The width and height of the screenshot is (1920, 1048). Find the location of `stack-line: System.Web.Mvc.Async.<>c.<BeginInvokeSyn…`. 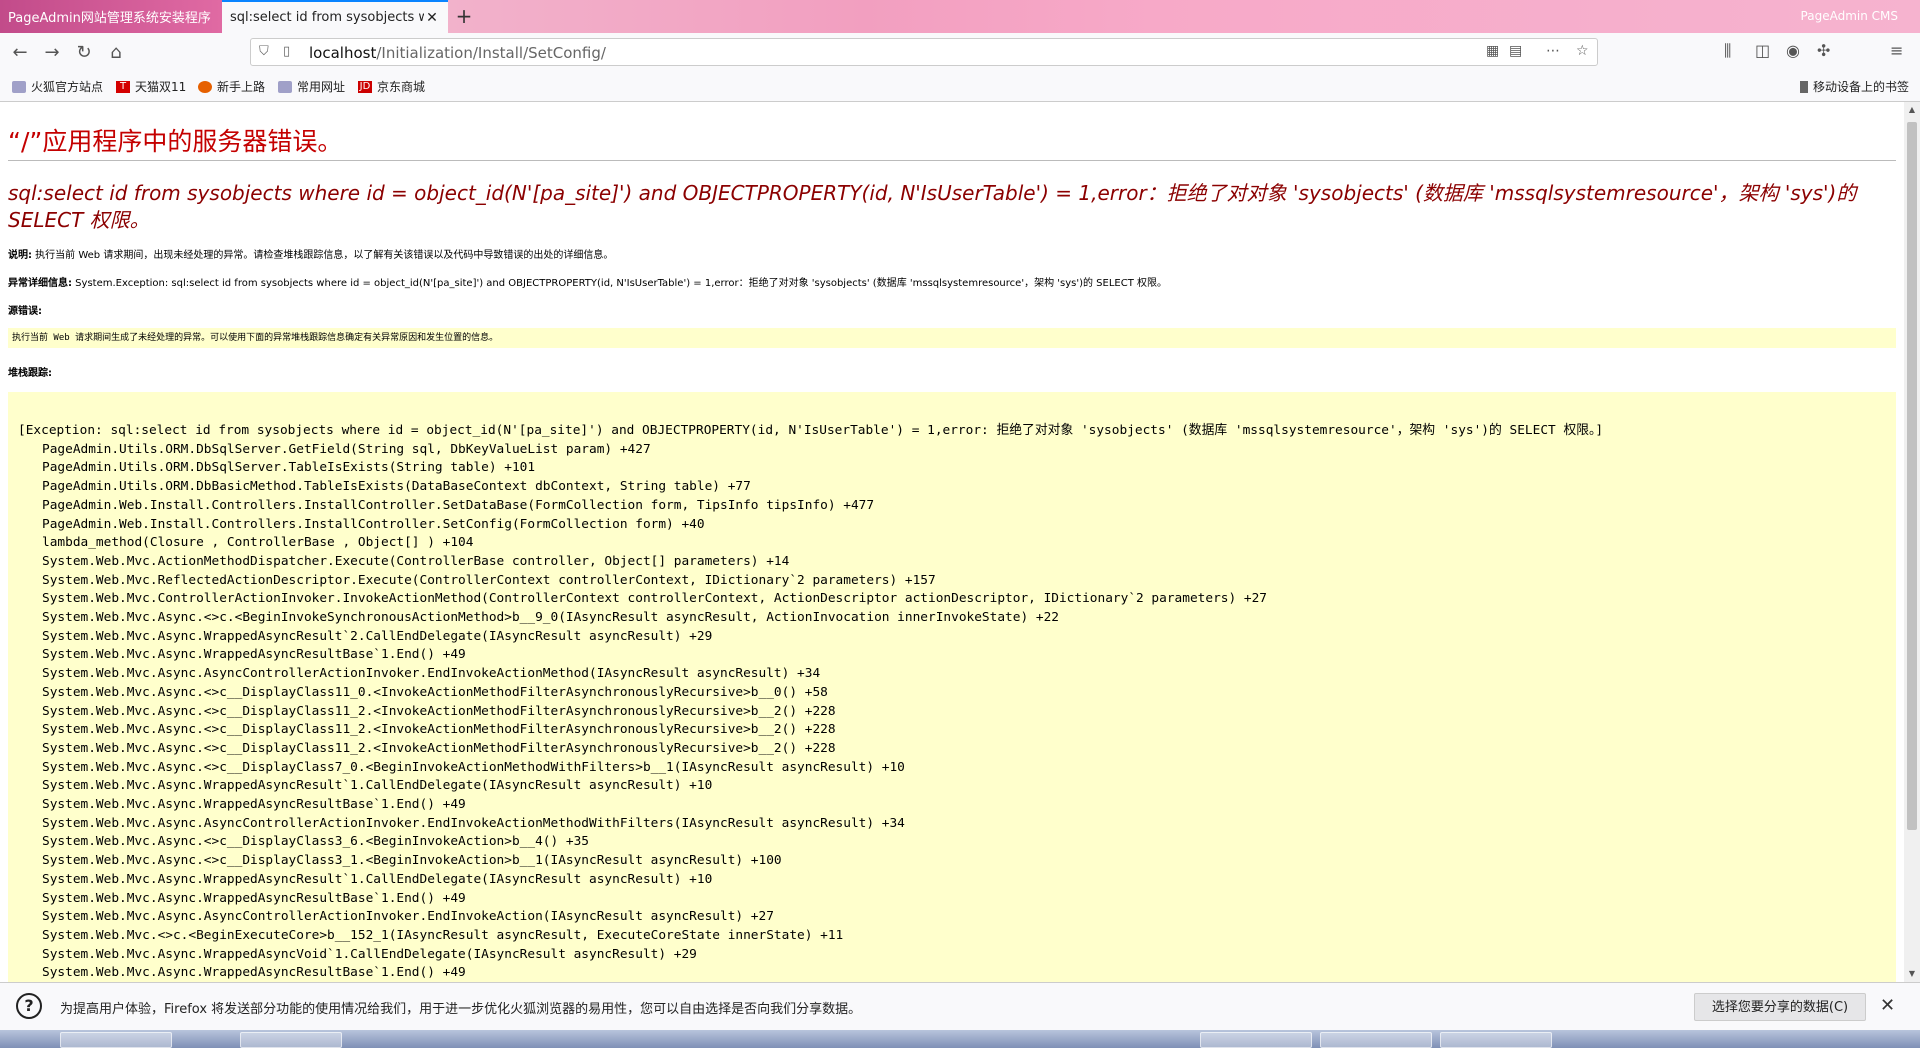

stack-line: System.Web.Mvc.Async.<>c.<BeginInvokeSyn… is located at coordinates (550, 618).